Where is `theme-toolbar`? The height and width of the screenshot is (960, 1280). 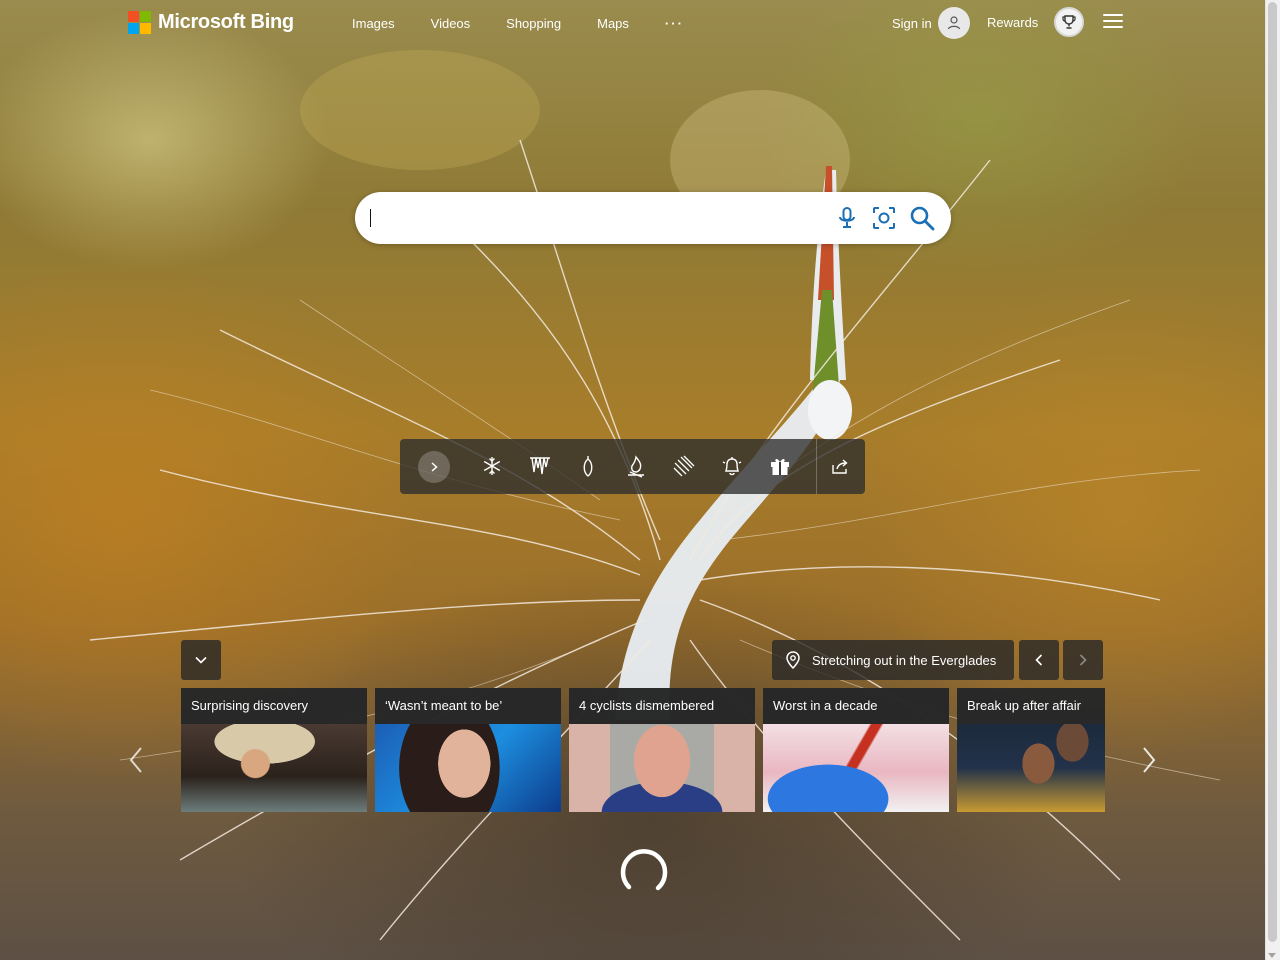 theme-toolbar is located at coordinates (632, 466).